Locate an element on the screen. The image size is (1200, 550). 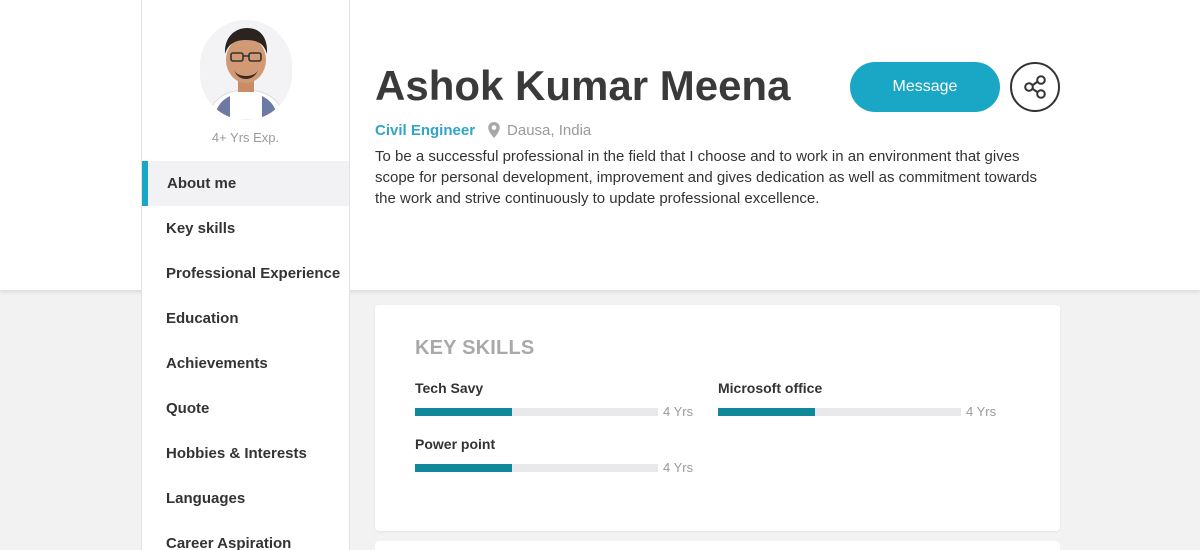
share-icon is located at coordinates (1035, 87).